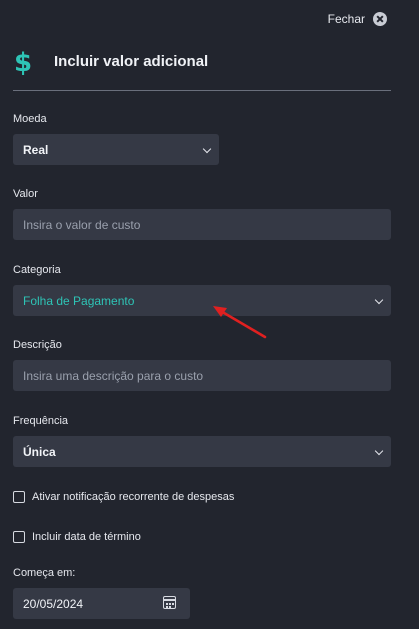  I want to click on close-button: Fechar, so click(357, 19).